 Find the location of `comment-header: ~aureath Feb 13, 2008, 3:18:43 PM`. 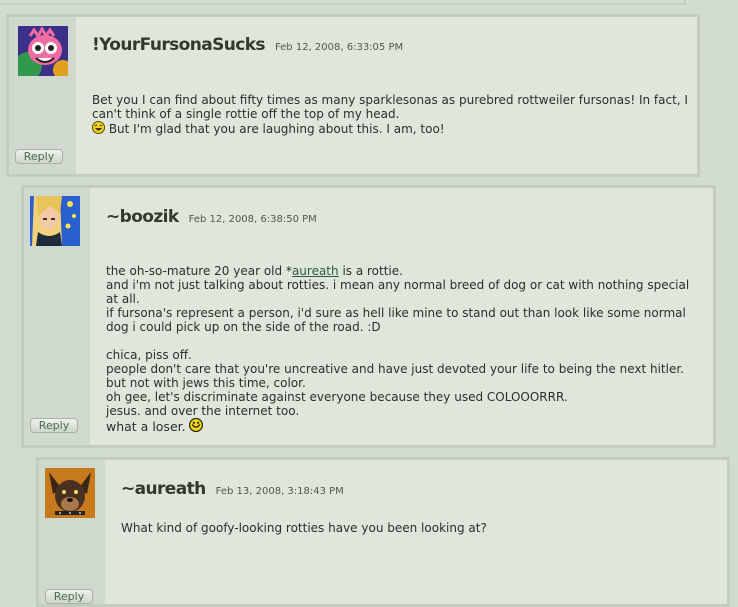

comment-header: ~aureath Feb 13, 2008, 3:18:43 PM is located at coordinates (232, 489).